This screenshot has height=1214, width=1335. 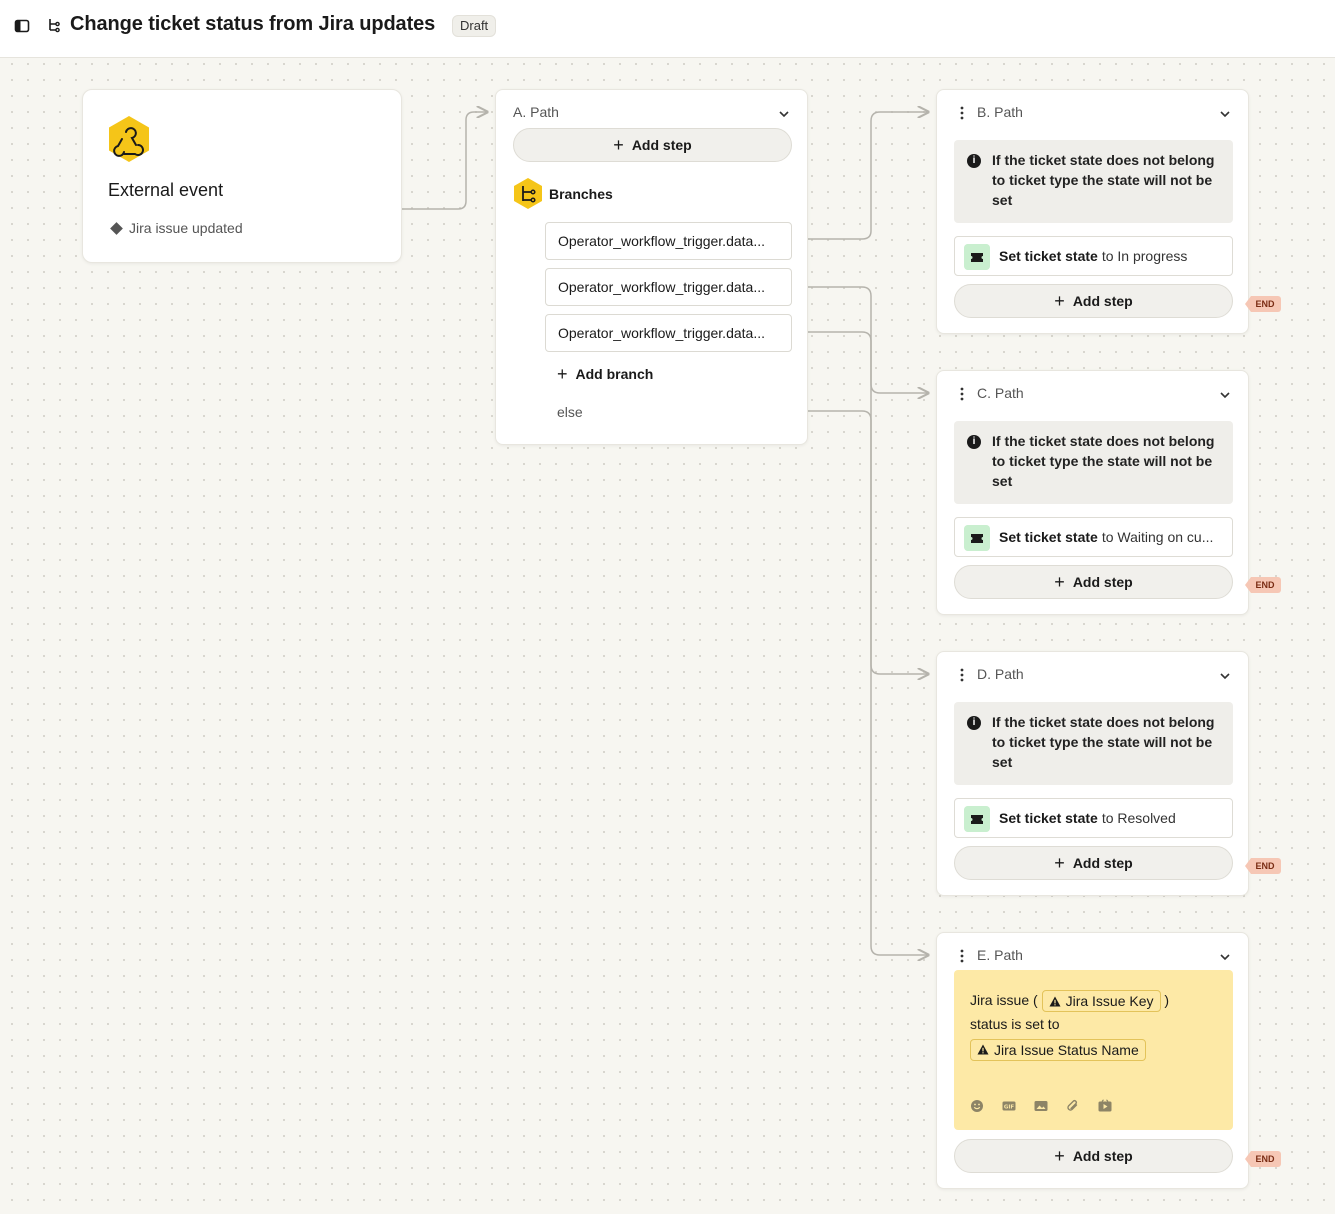 I want to click on path-e-add-step-button: + Add step, so click(x=1093, y=1156).